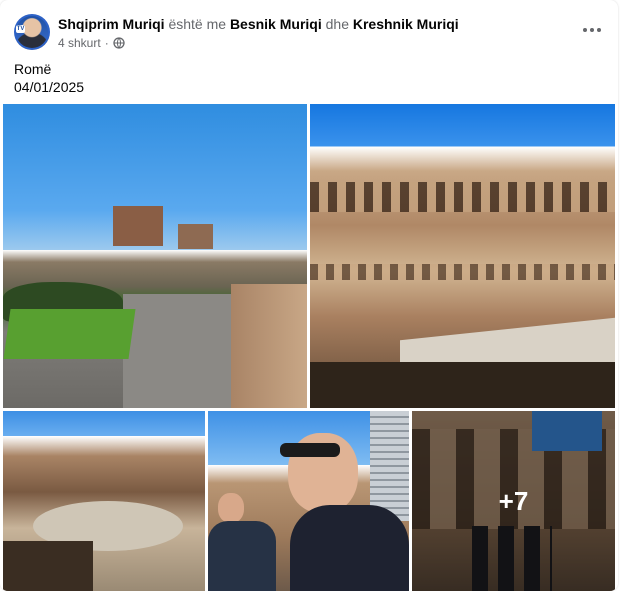  Describe the element at coordinates (79, 43) in the screenshot. I see `post-time: 4 shkurt` at that location.